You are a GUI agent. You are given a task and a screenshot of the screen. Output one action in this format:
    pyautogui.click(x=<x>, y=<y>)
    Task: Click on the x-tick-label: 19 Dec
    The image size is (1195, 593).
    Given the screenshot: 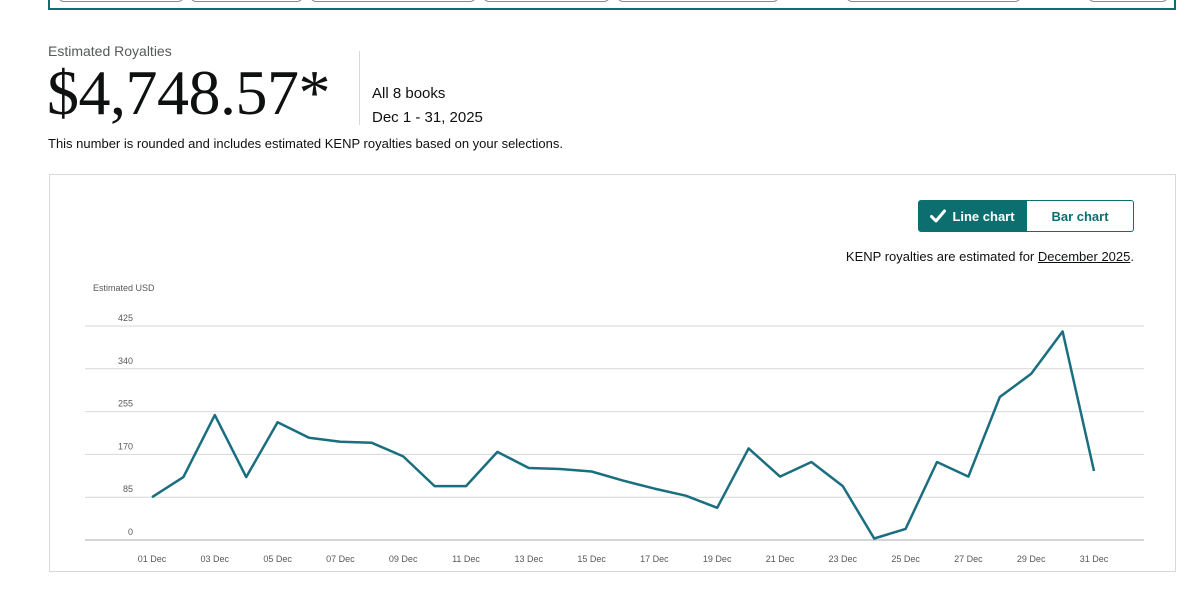 What is the action you would take?
    pyautogui.click(x=717, y=559)
    